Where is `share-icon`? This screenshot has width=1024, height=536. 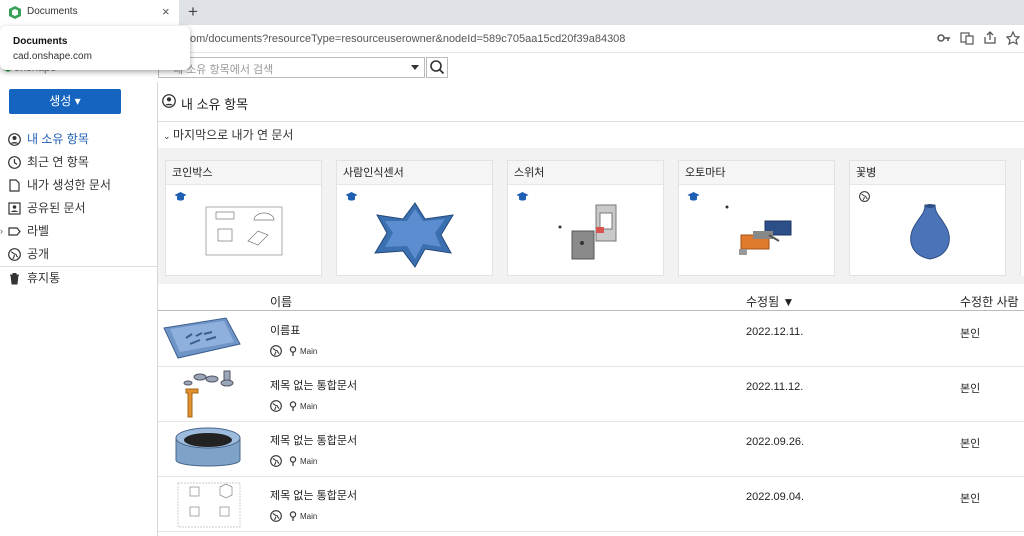 share-icon is located at coordinates (990, 38).